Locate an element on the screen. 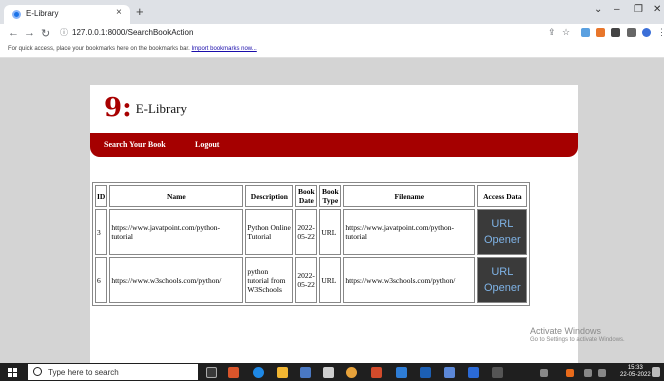 The height and width of the screenshot is (381, 664). clock-time: 15:33 is located at coordinates (635, 368).